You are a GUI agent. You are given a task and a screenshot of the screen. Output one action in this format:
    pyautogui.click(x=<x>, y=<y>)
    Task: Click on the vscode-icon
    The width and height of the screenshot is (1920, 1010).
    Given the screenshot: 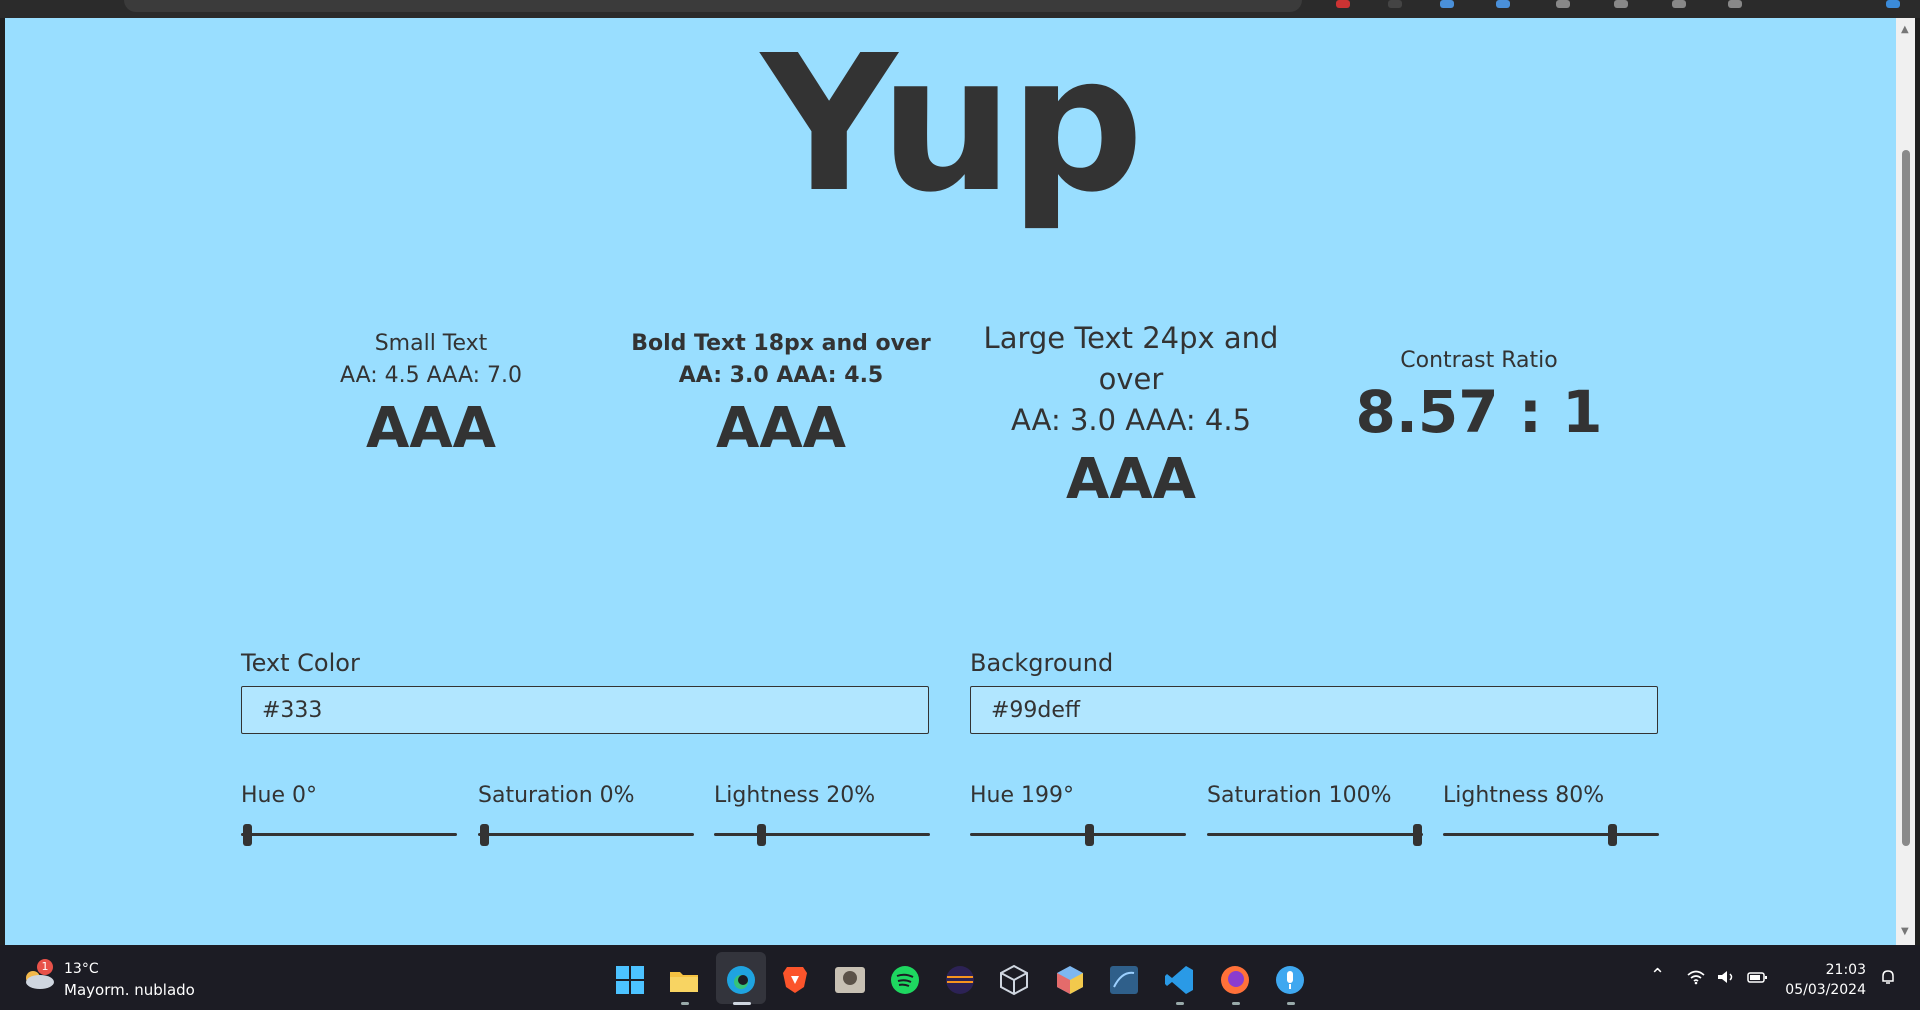 What is the action you would take?
    pyautogui.click(x=1179, y=980)
    